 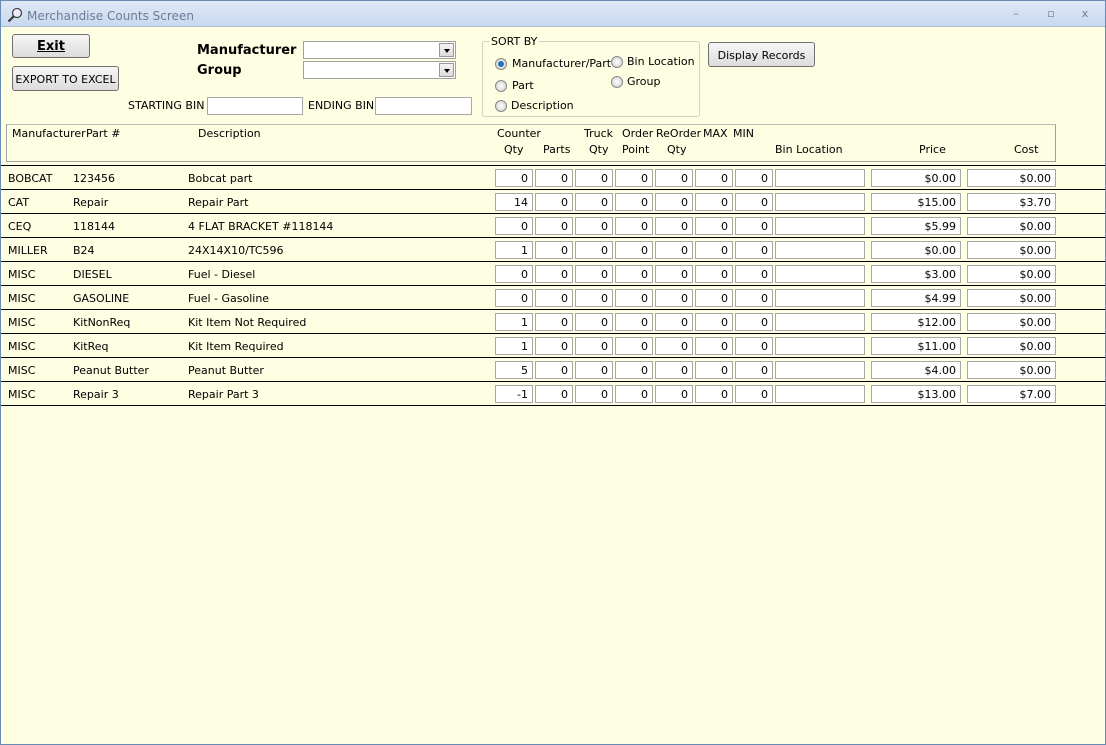 I want to click on sort-description-radio, so click(x=501, y=106).